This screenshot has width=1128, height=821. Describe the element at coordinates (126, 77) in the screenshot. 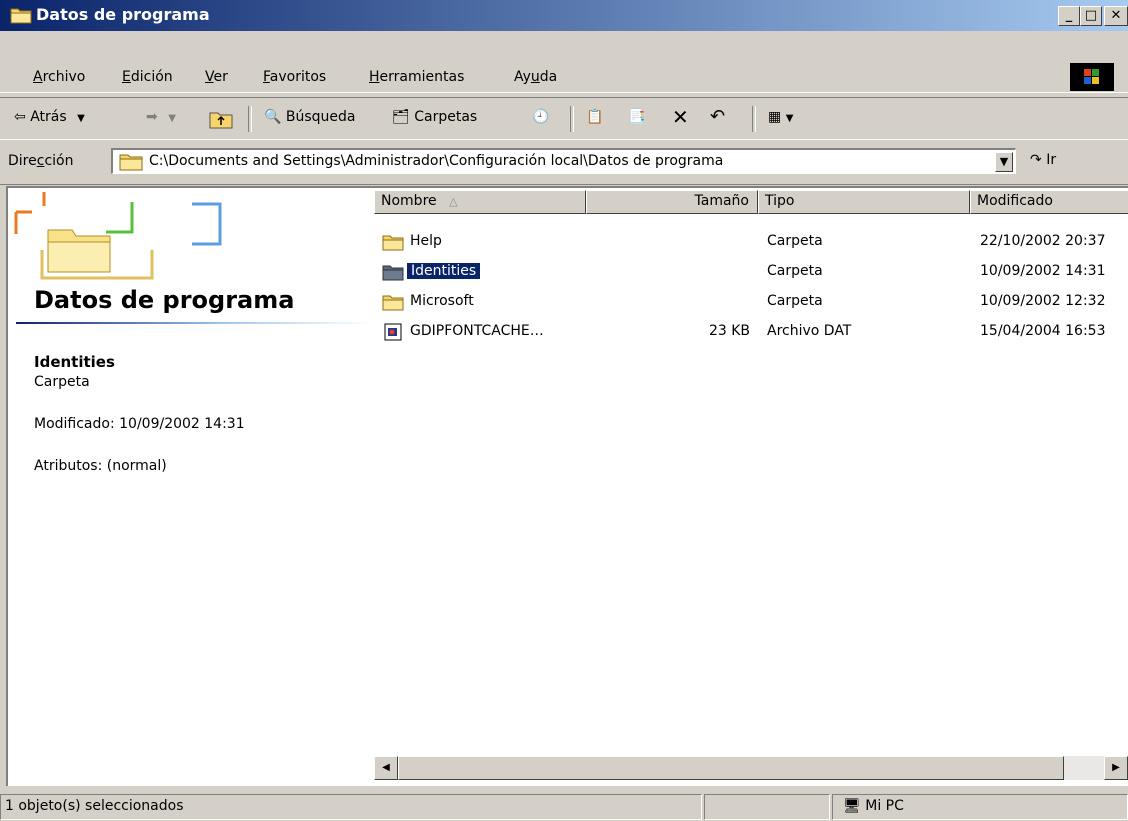

I see `menu-edicion-key: E` at that location.